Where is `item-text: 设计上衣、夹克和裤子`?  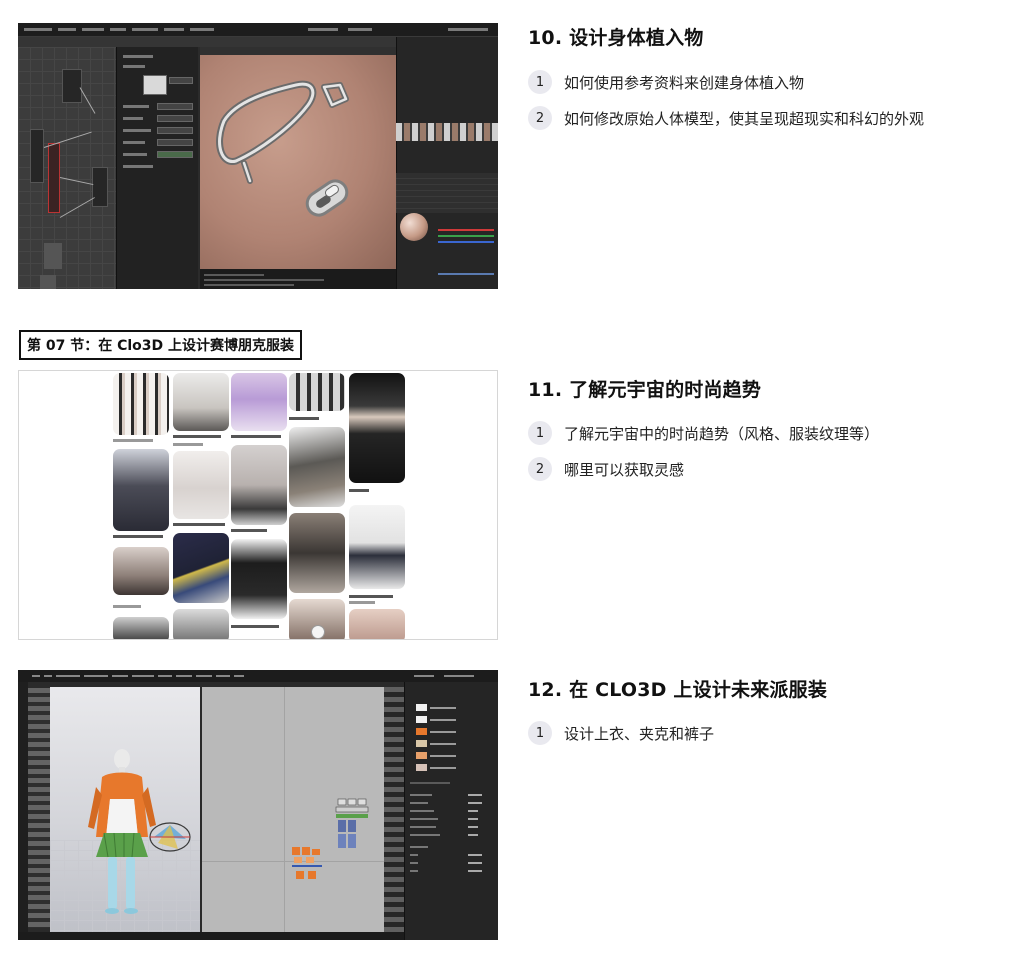 item-text: 设计上衣、夹克和裤子 is located at coordinates (639, 733).